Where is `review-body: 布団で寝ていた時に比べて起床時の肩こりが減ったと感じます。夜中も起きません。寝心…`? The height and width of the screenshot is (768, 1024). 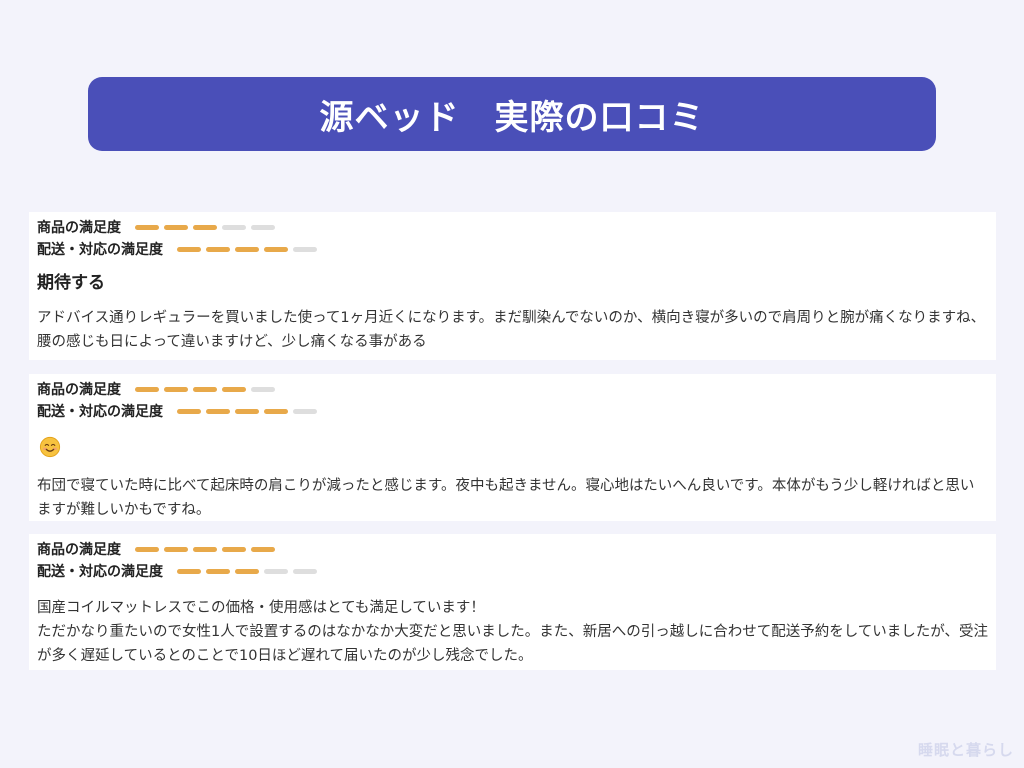
review-body: 布団で寝ていた時に比べて起床時の肩こりが減ったと感じます。夜中も起きません。寝心… is located at coordinates (506, 498).